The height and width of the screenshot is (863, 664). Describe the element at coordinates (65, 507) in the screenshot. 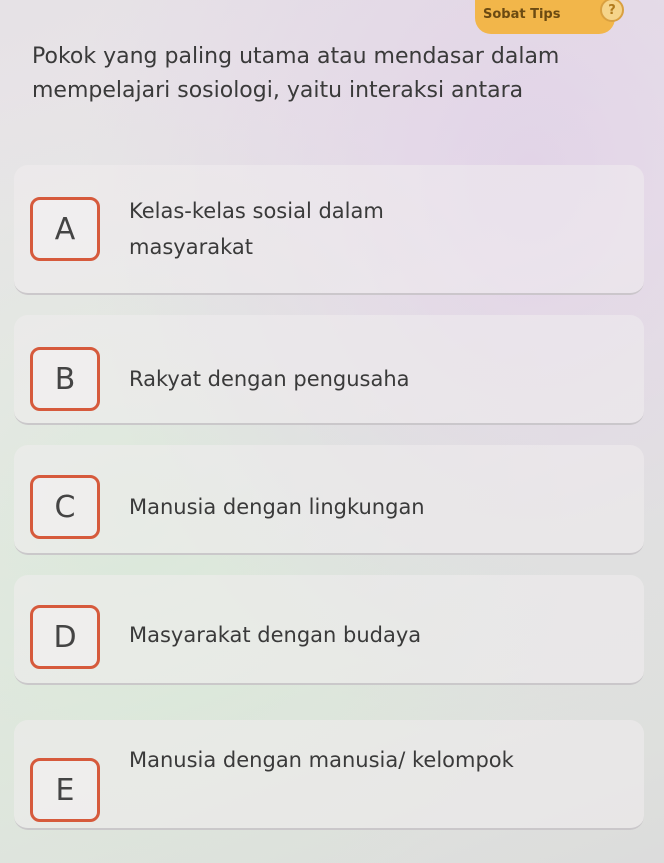

I see `option-letter-c: C` at that location.